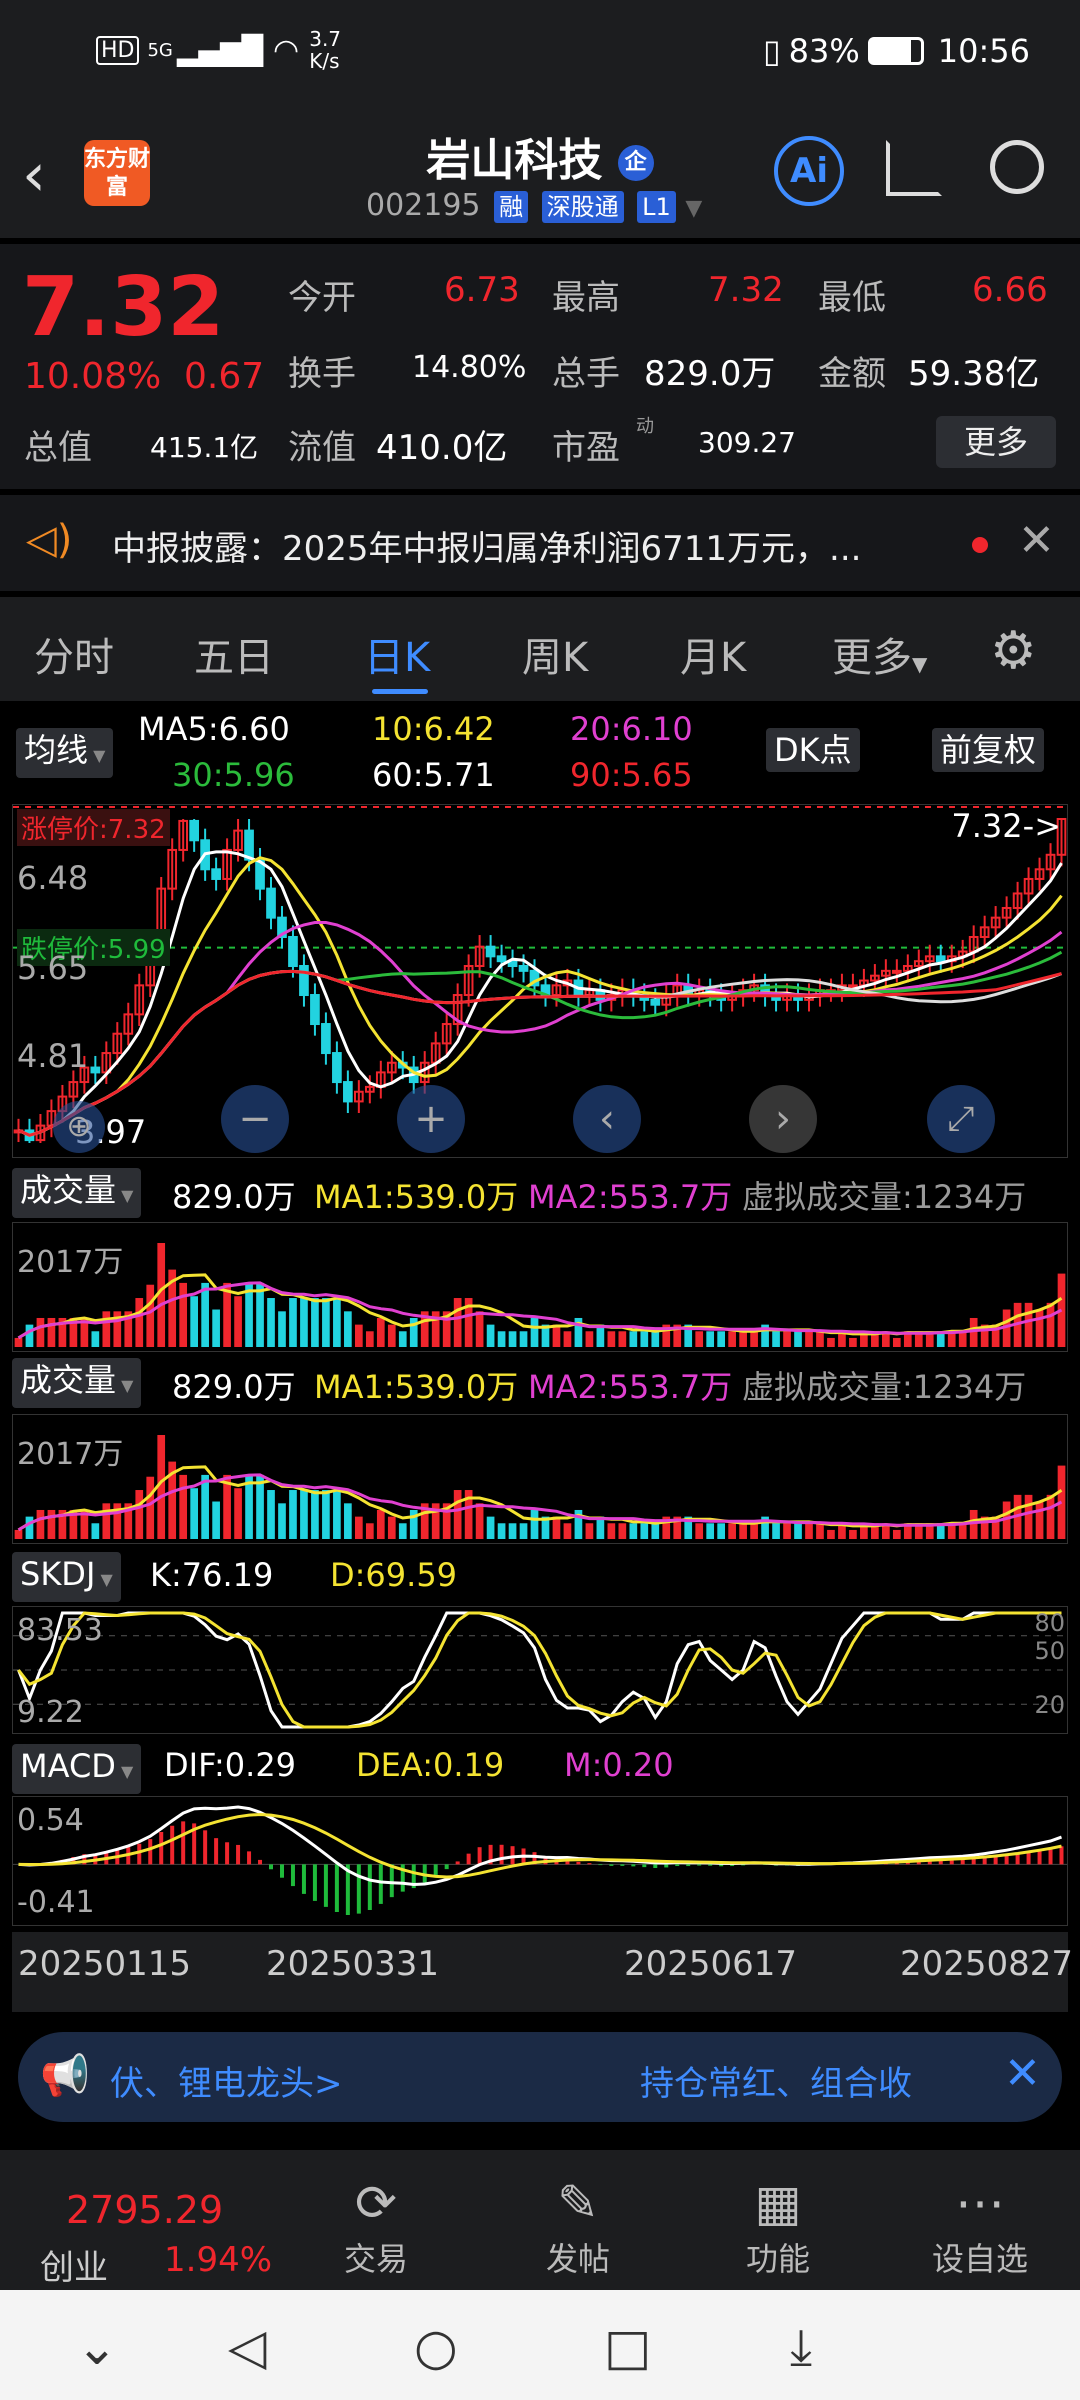  What do you see at coordinates (974, 374) in the screenshot?
I see `amount-value: 59.38亿` at bounding box center [974, 374].